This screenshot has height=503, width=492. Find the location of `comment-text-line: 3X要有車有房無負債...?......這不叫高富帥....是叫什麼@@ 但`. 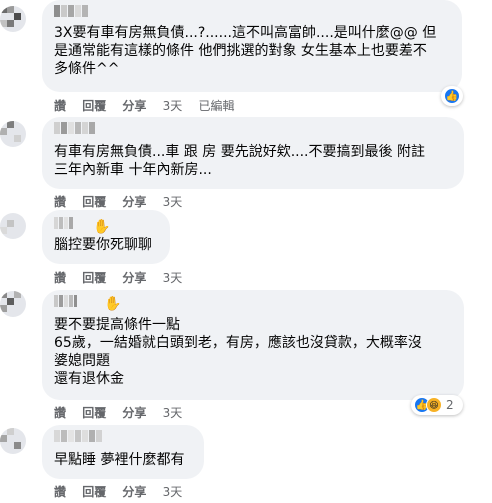

comment-text-line: 3X要有車有房無負債...?......這不叫高富帥....是叫什麼@@ 但 is located at coordinates (245, 33).